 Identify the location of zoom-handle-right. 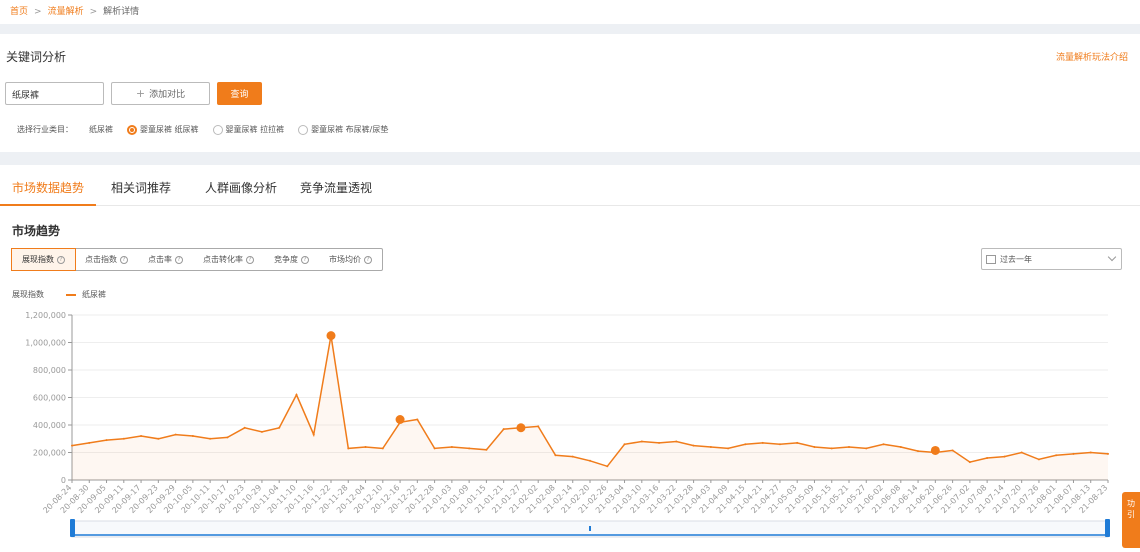
(1107, 528).